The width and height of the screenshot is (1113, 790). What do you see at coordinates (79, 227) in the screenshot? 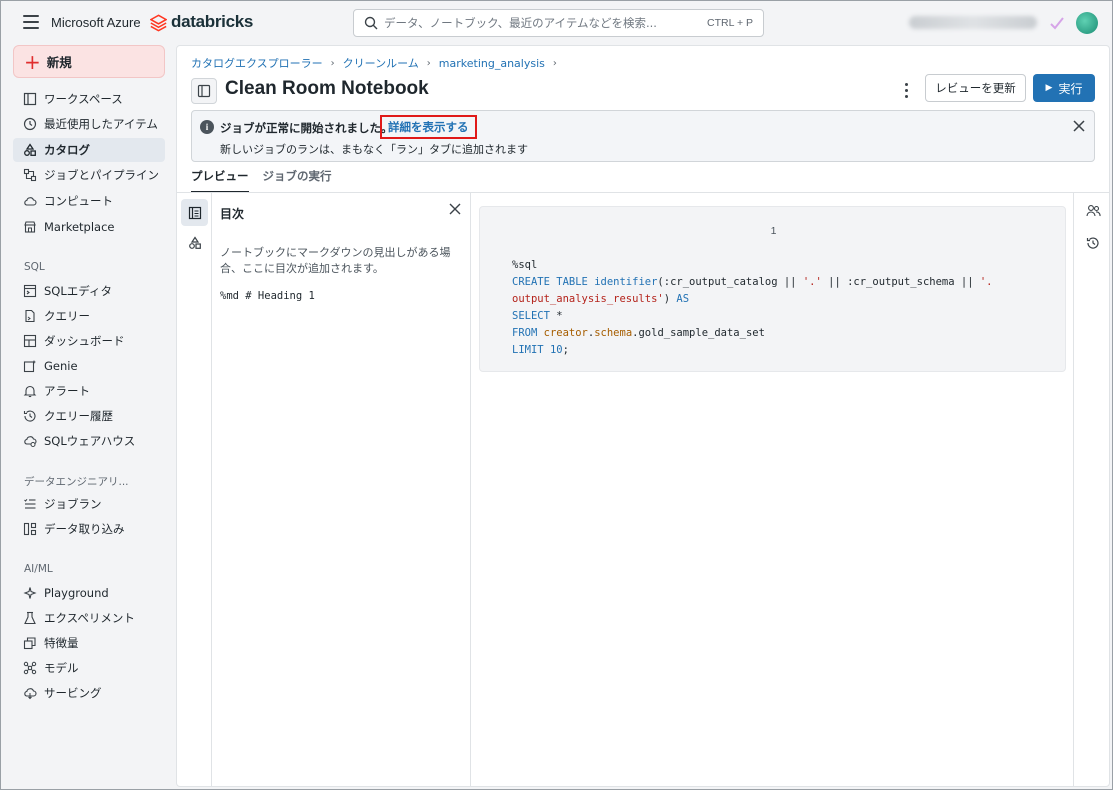
I see `sidebar-item-label: Marketplace` at bounding box center [79, 227].